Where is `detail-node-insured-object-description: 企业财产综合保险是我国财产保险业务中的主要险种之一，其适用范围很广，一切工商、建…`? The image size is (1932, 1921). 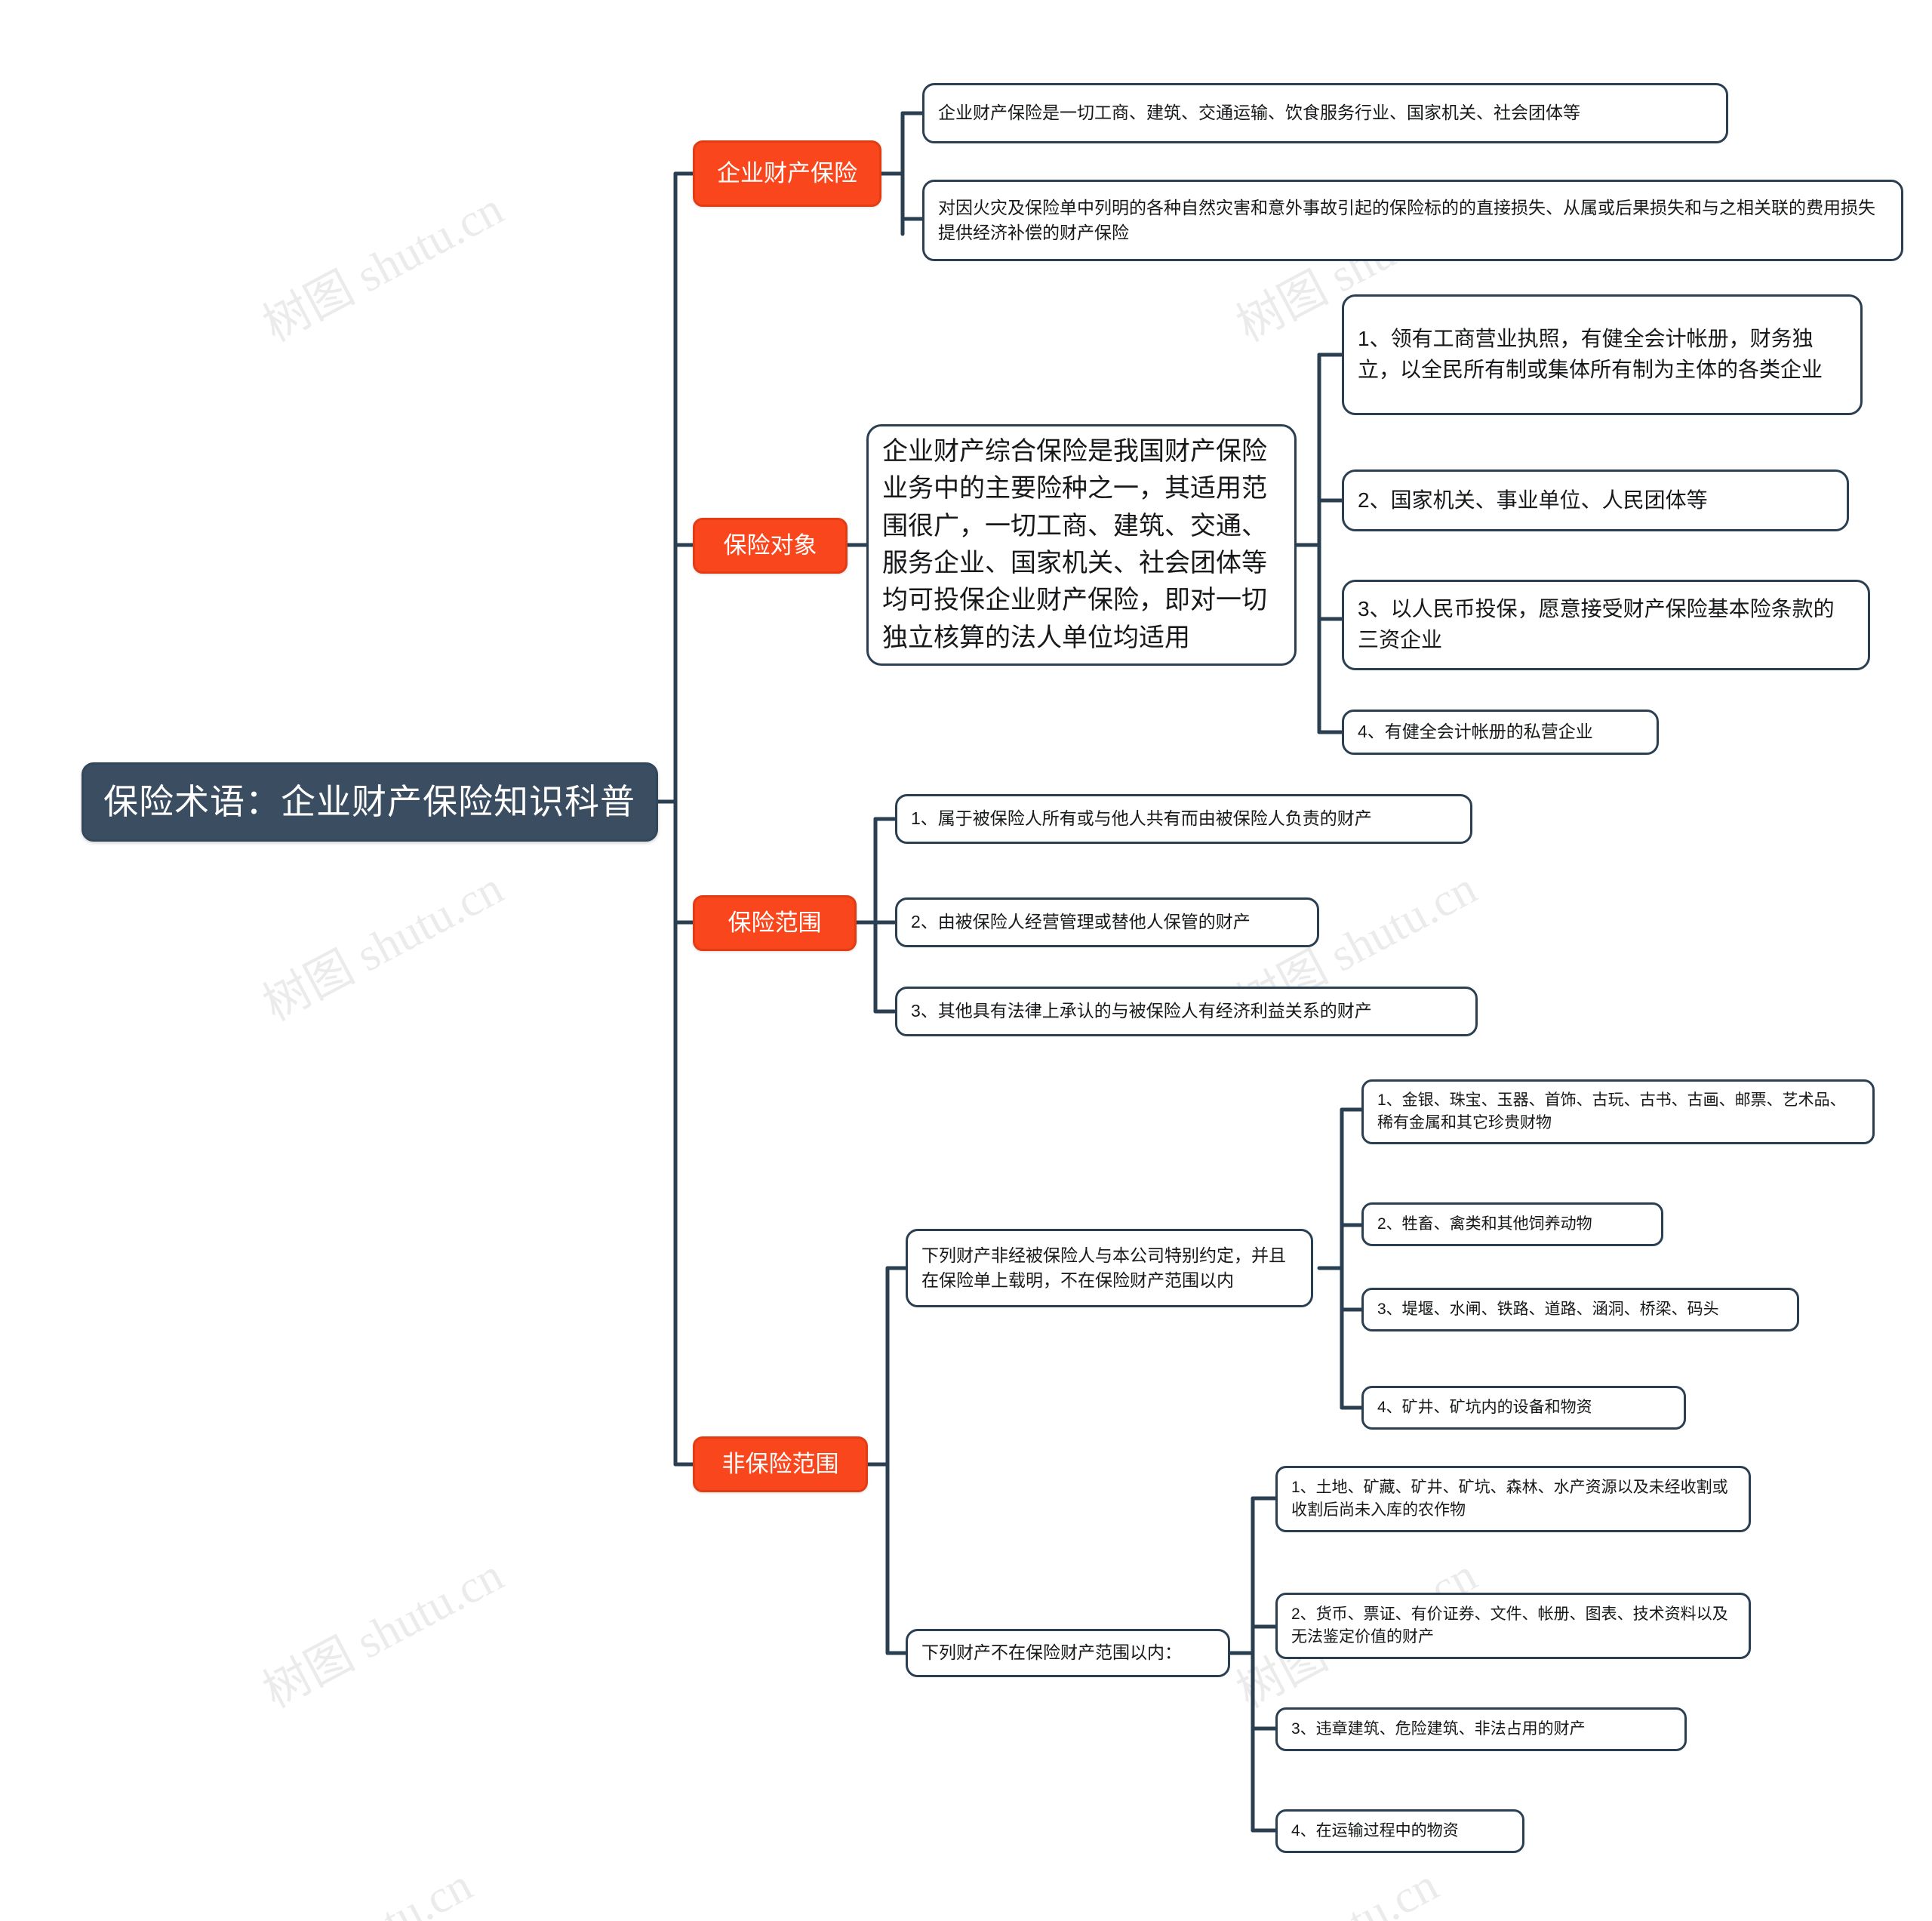 detail-node-insured-object-description: 企业财产综合保险是我国财产保险业务中的主要险种之一，其适用范围很广，一切工商、建… is located at coordinates (1081, 545).